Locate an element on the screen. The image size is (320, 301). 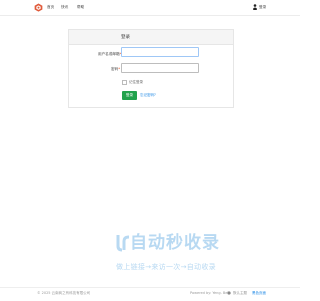
top-navbar: 首页 快讯 帮助 登录 is located at coordinates (150, 8).